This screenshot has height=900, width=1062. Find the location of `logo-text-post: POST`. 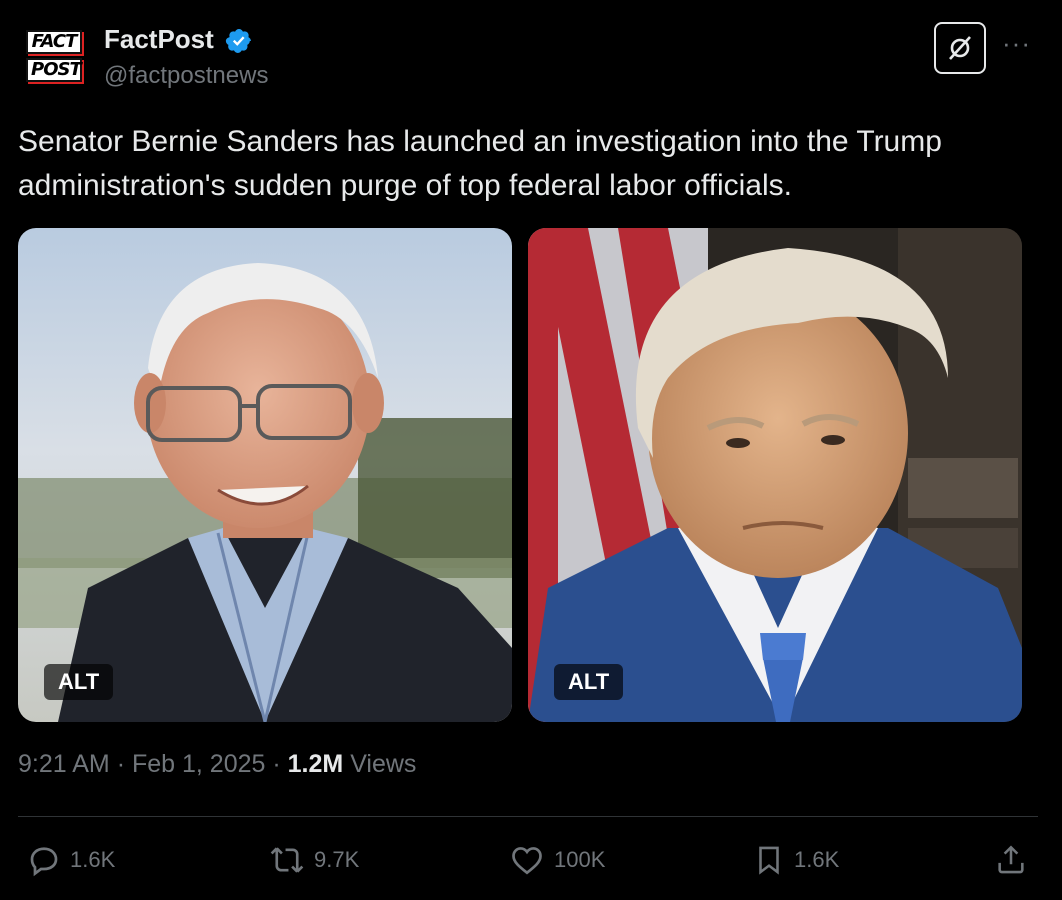

logo-text-post: POST is located at coordinates (54, 70).